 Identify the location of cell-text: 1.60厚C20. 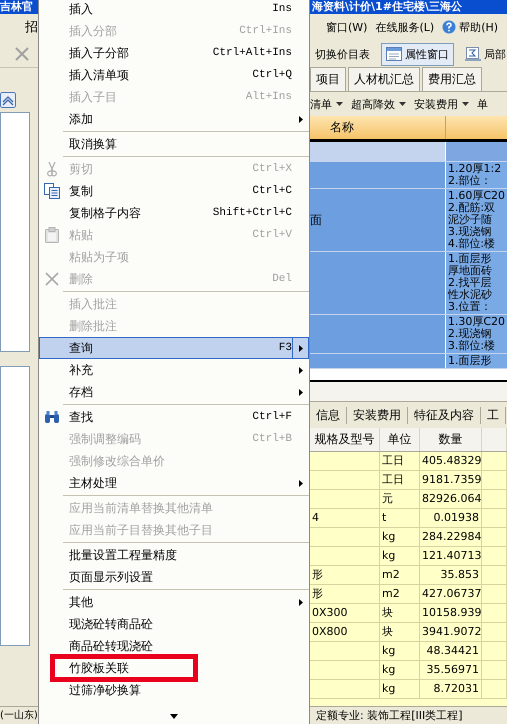
(476, 196).